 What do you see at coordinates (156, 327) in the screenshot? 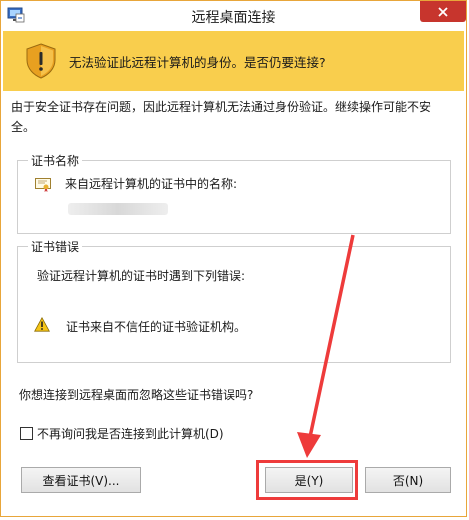
I see `cert-error-message: 证书来自不信任的证书验证机构。` at bounding box center [156, 327].